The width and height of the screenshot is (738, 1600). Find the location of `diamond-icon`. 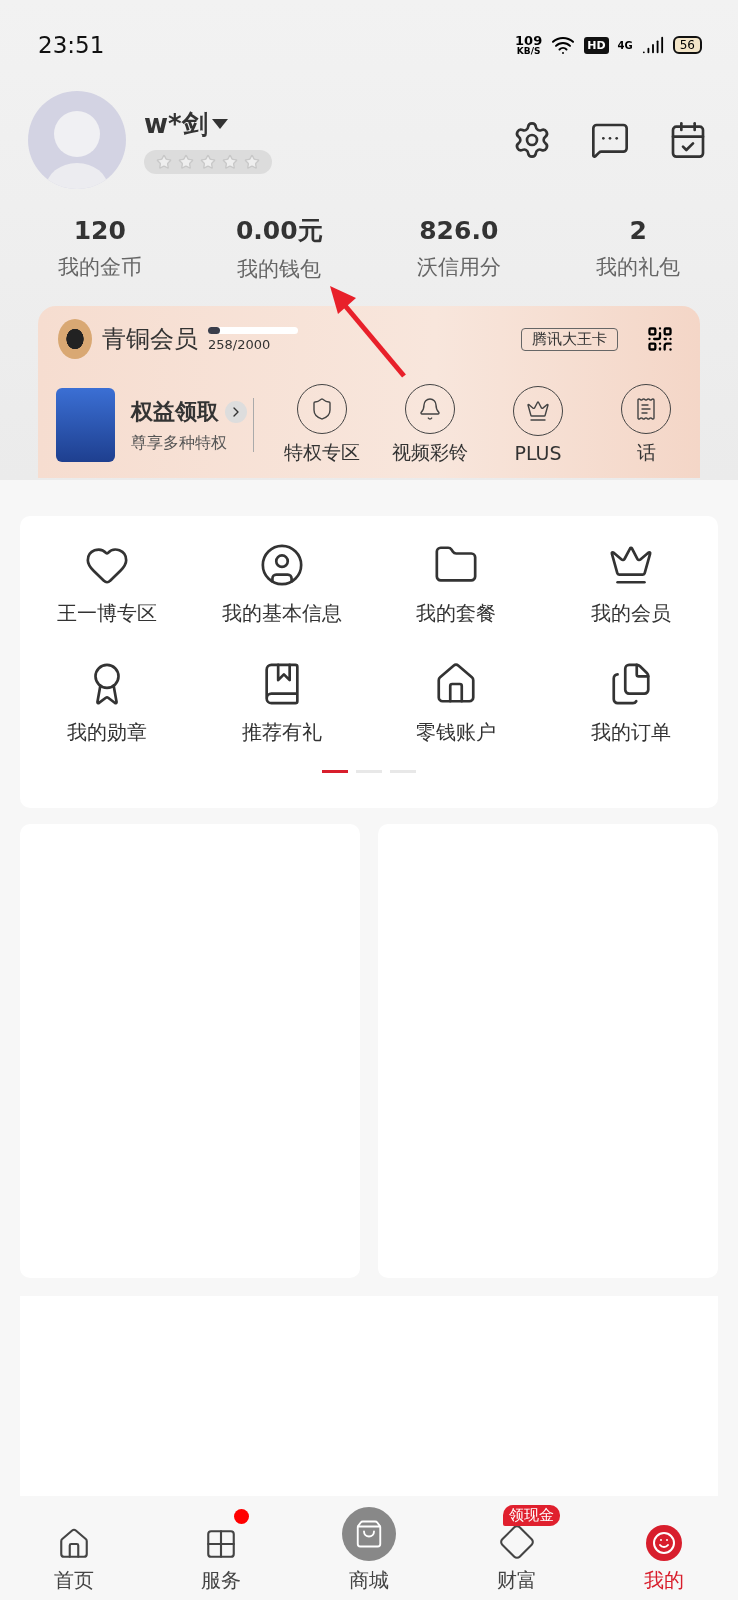

diamond-icon is located at coordinates (516, 1542).